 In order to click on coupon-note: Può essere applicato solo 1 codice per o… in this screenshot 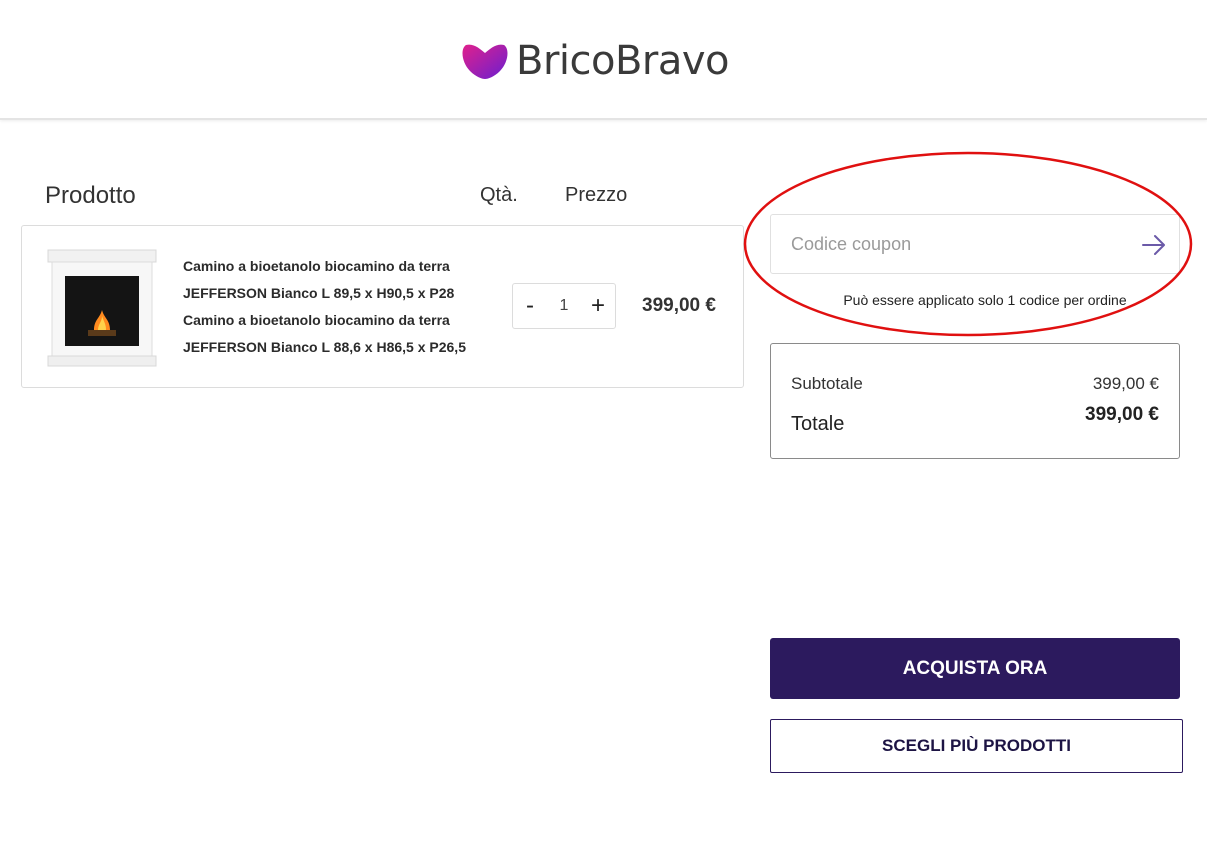, I will do `click(985, 300)`.